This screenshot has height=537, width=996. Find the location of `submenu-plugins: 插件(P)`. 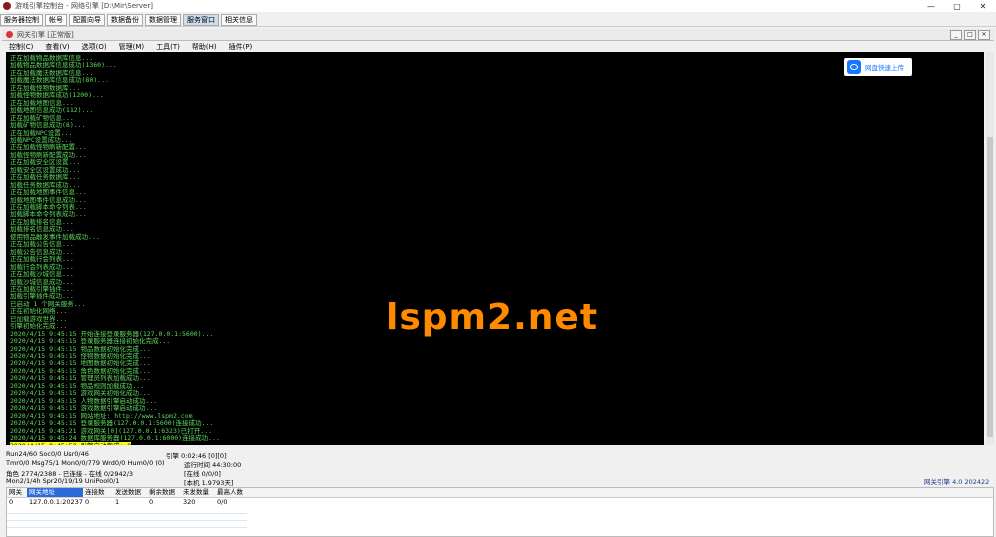

submenu-plugins: 插件(P) is located at coordinates (241, 47).